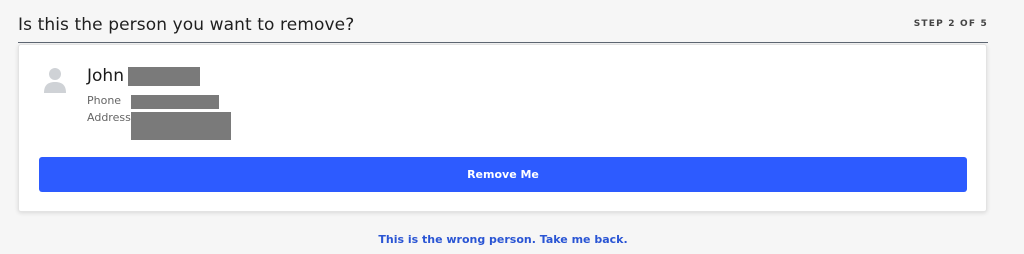 This screenshot has height=254, width=1024. Describe the element at coordinates (175, 102) in the screenshot. I see `redacted-phone` at that location.